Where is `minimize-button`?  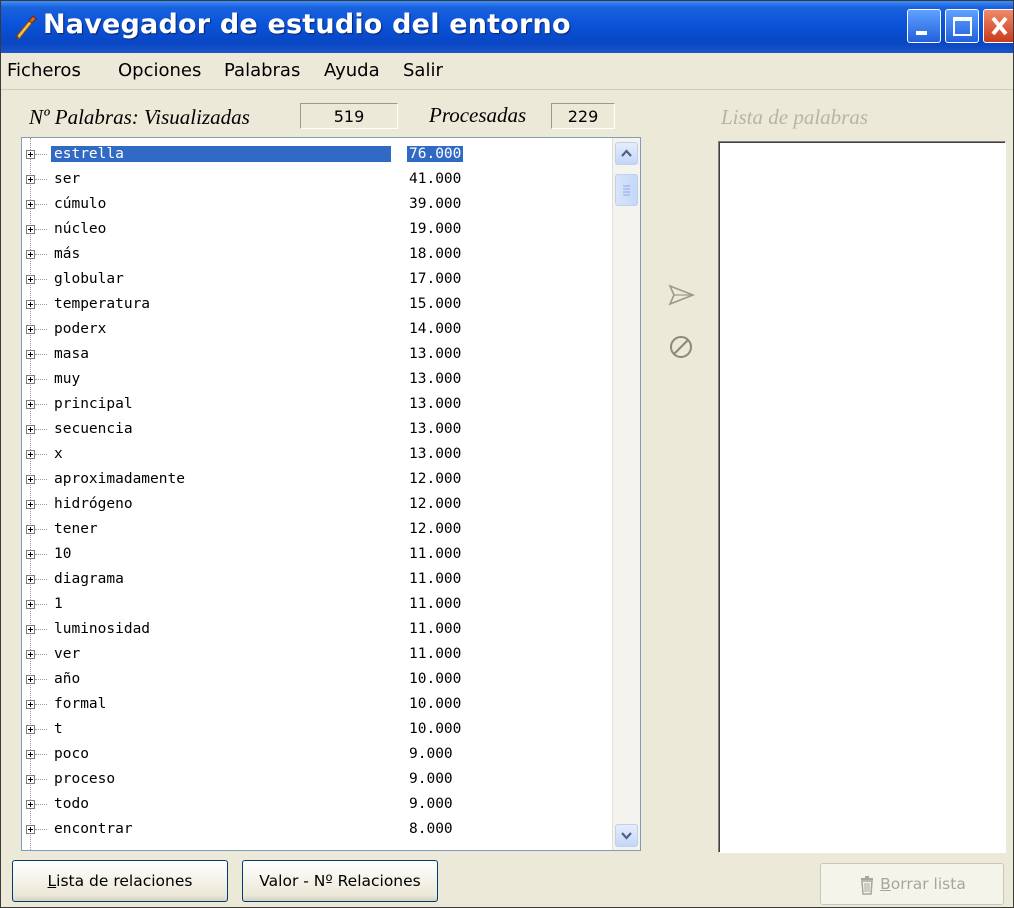
minimize-button is located at coordinates (924, 26).